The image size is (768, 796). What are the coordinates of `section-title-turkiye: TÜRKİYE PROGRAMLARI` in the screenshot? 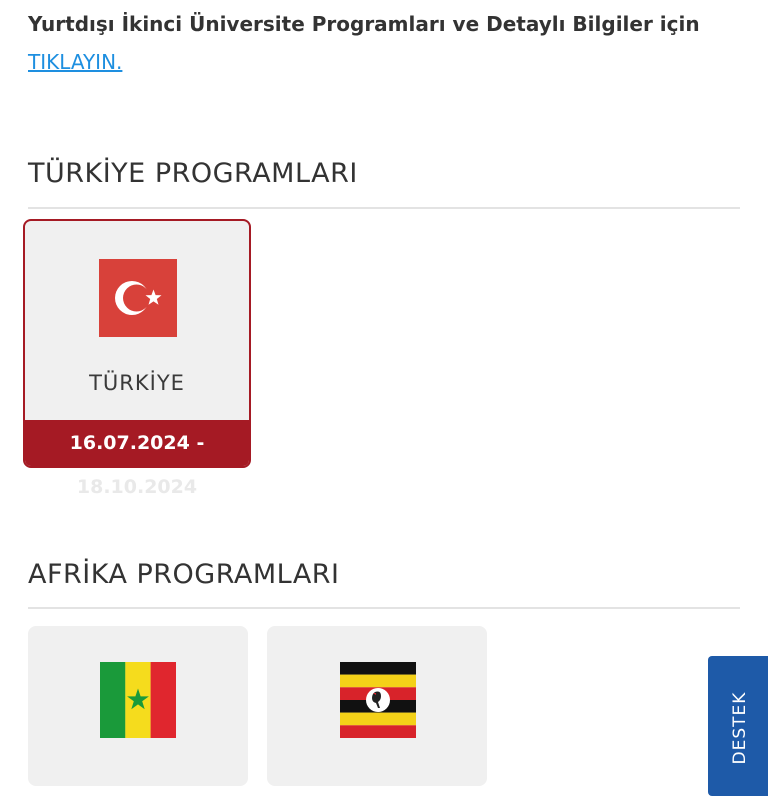 It's located at (193, 173).